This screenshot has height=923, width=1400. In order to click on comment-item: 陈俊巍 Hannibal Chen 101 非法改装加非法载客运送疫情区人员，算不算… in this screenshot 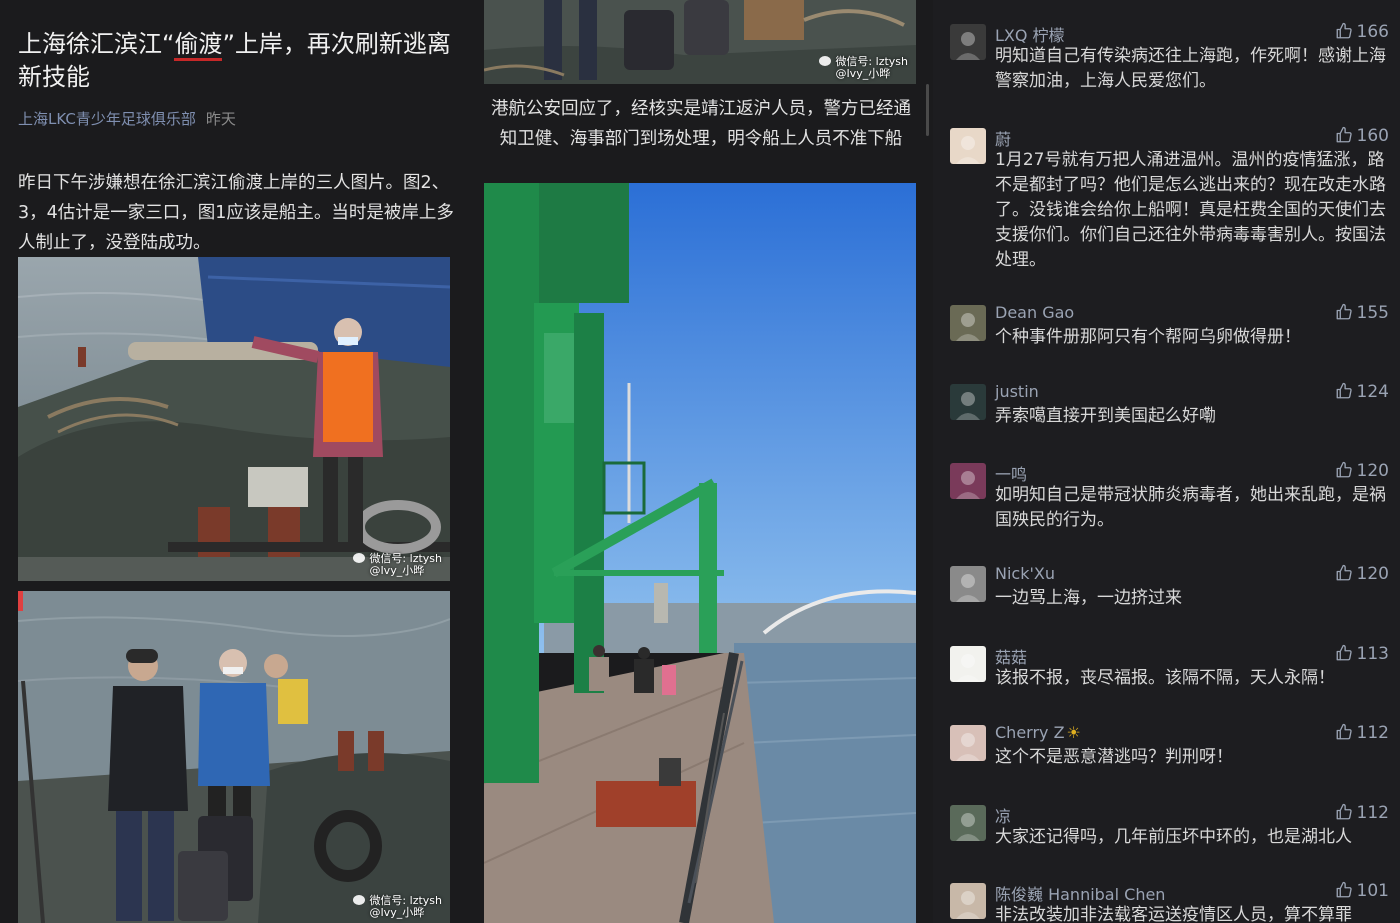, I will do `click(1170, 902)`.